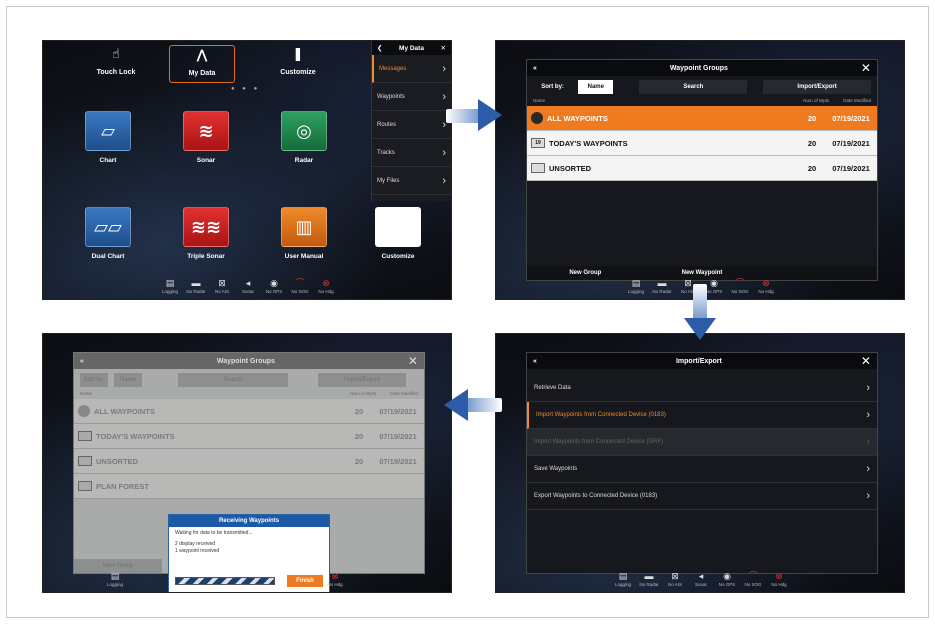 The width and height of the screenshot is (935, 624). I want to click on calendar-icon, so click(85, 436).